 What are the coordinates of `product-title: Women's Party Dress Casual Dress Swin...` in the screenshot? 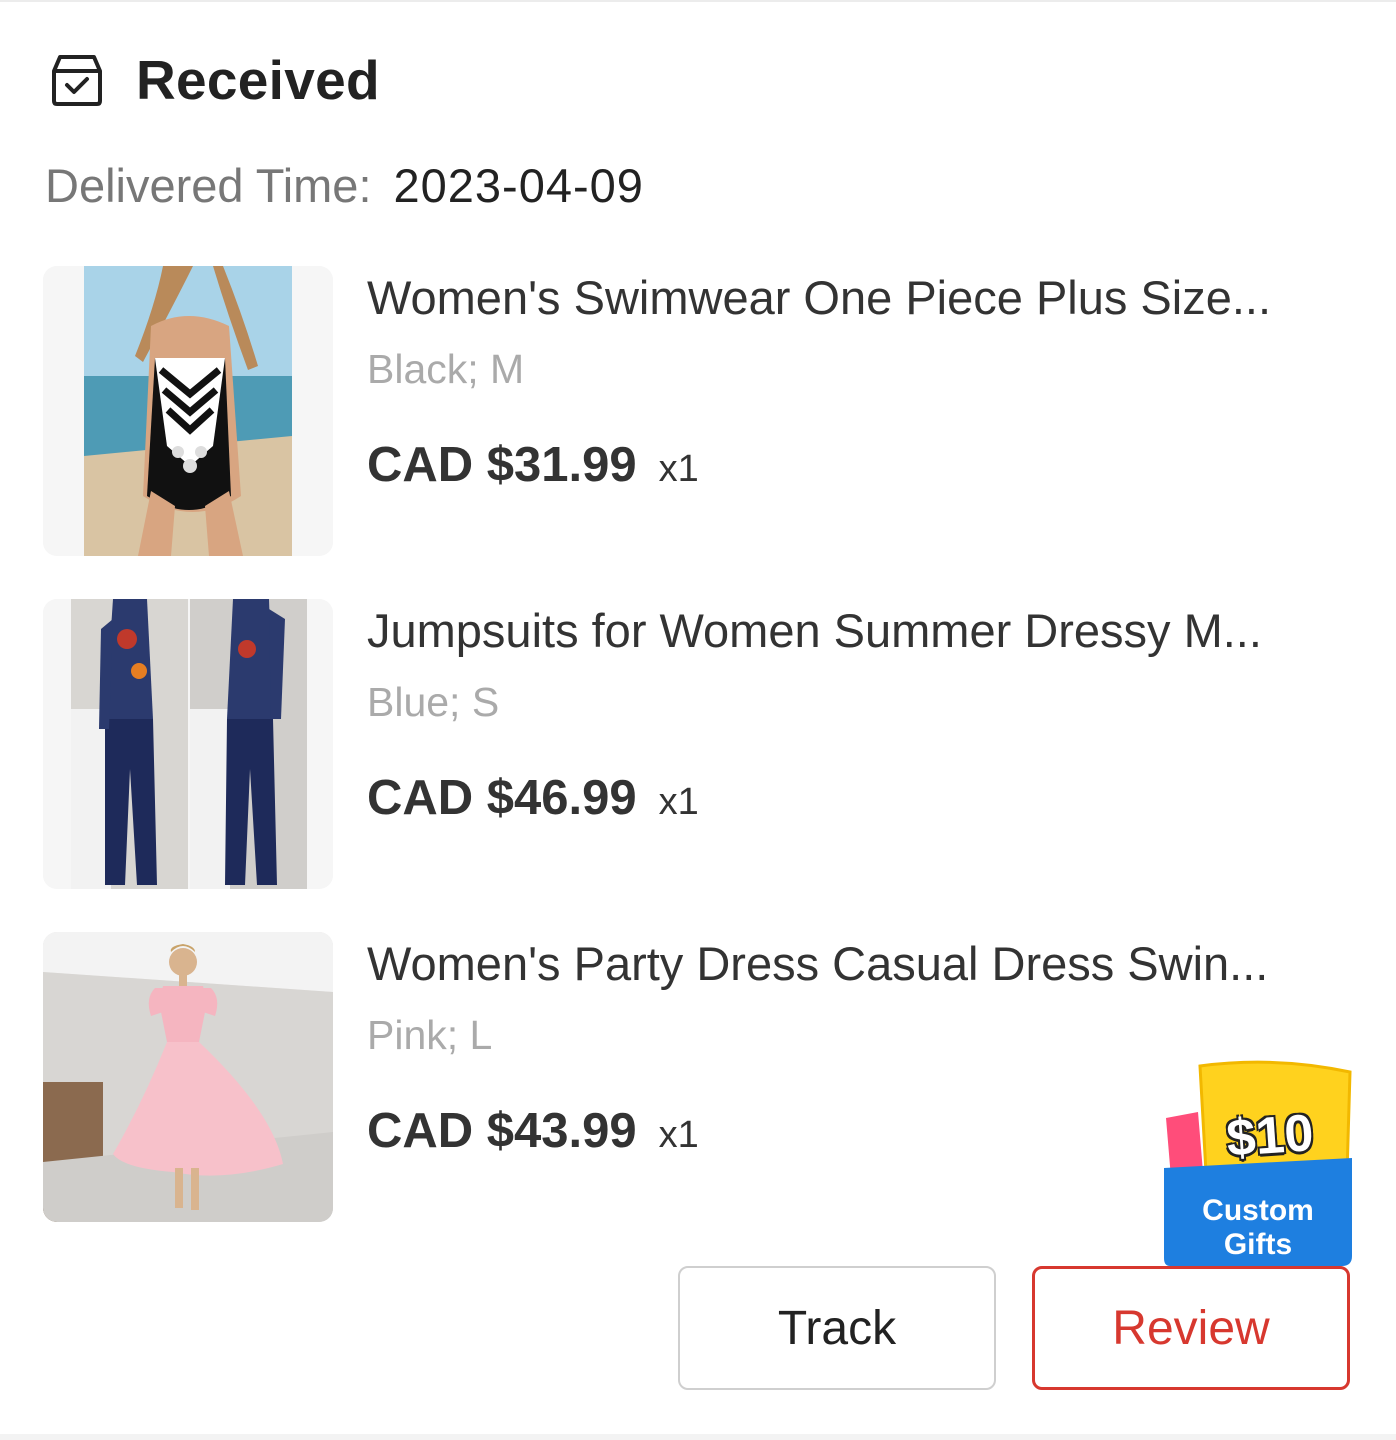 It's located at (862, 964).